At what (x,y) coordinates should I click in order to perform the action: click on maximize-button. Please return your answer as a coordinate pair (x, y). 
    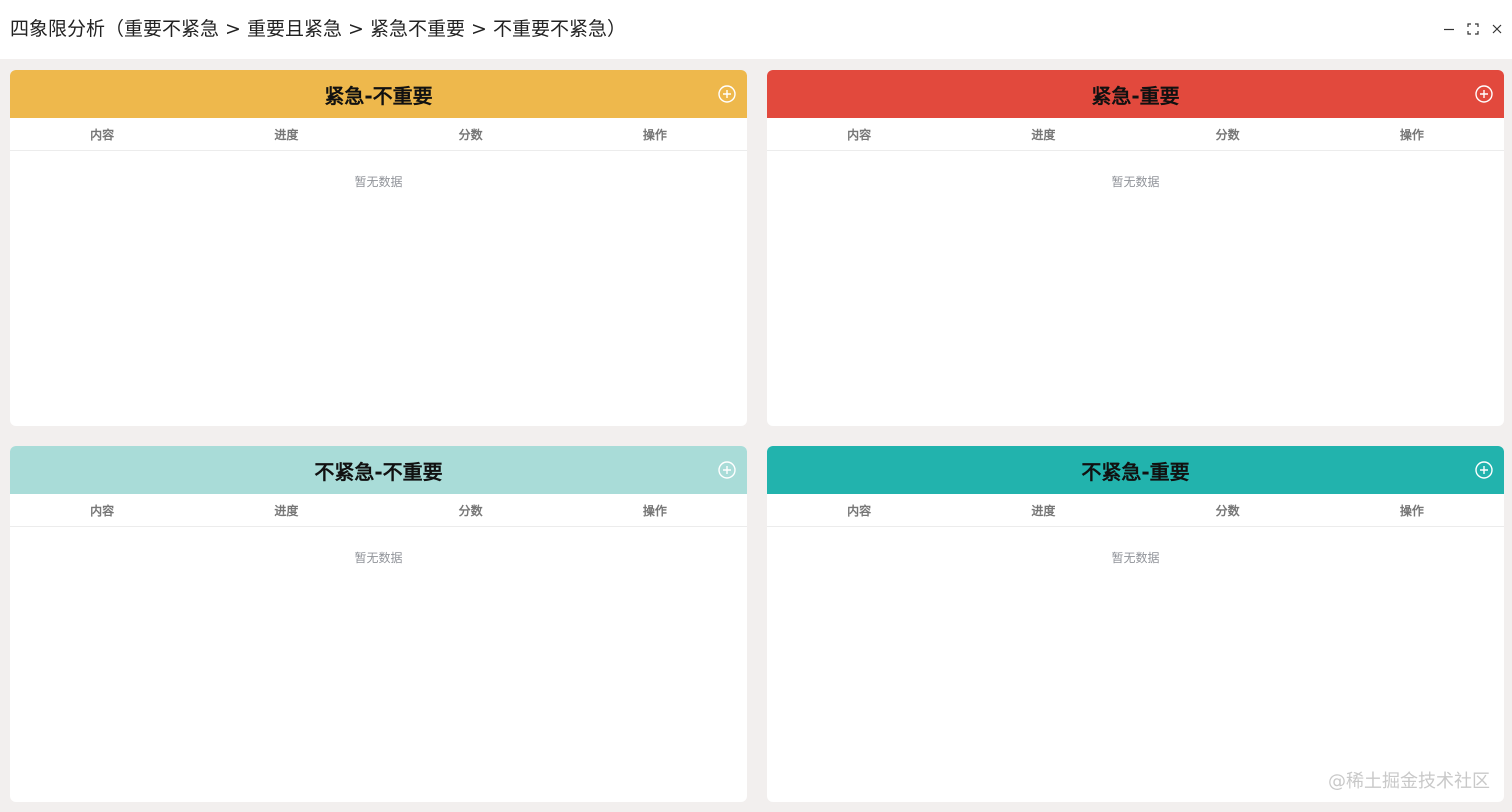
    Looking at the image, I should click on (1473, 29).